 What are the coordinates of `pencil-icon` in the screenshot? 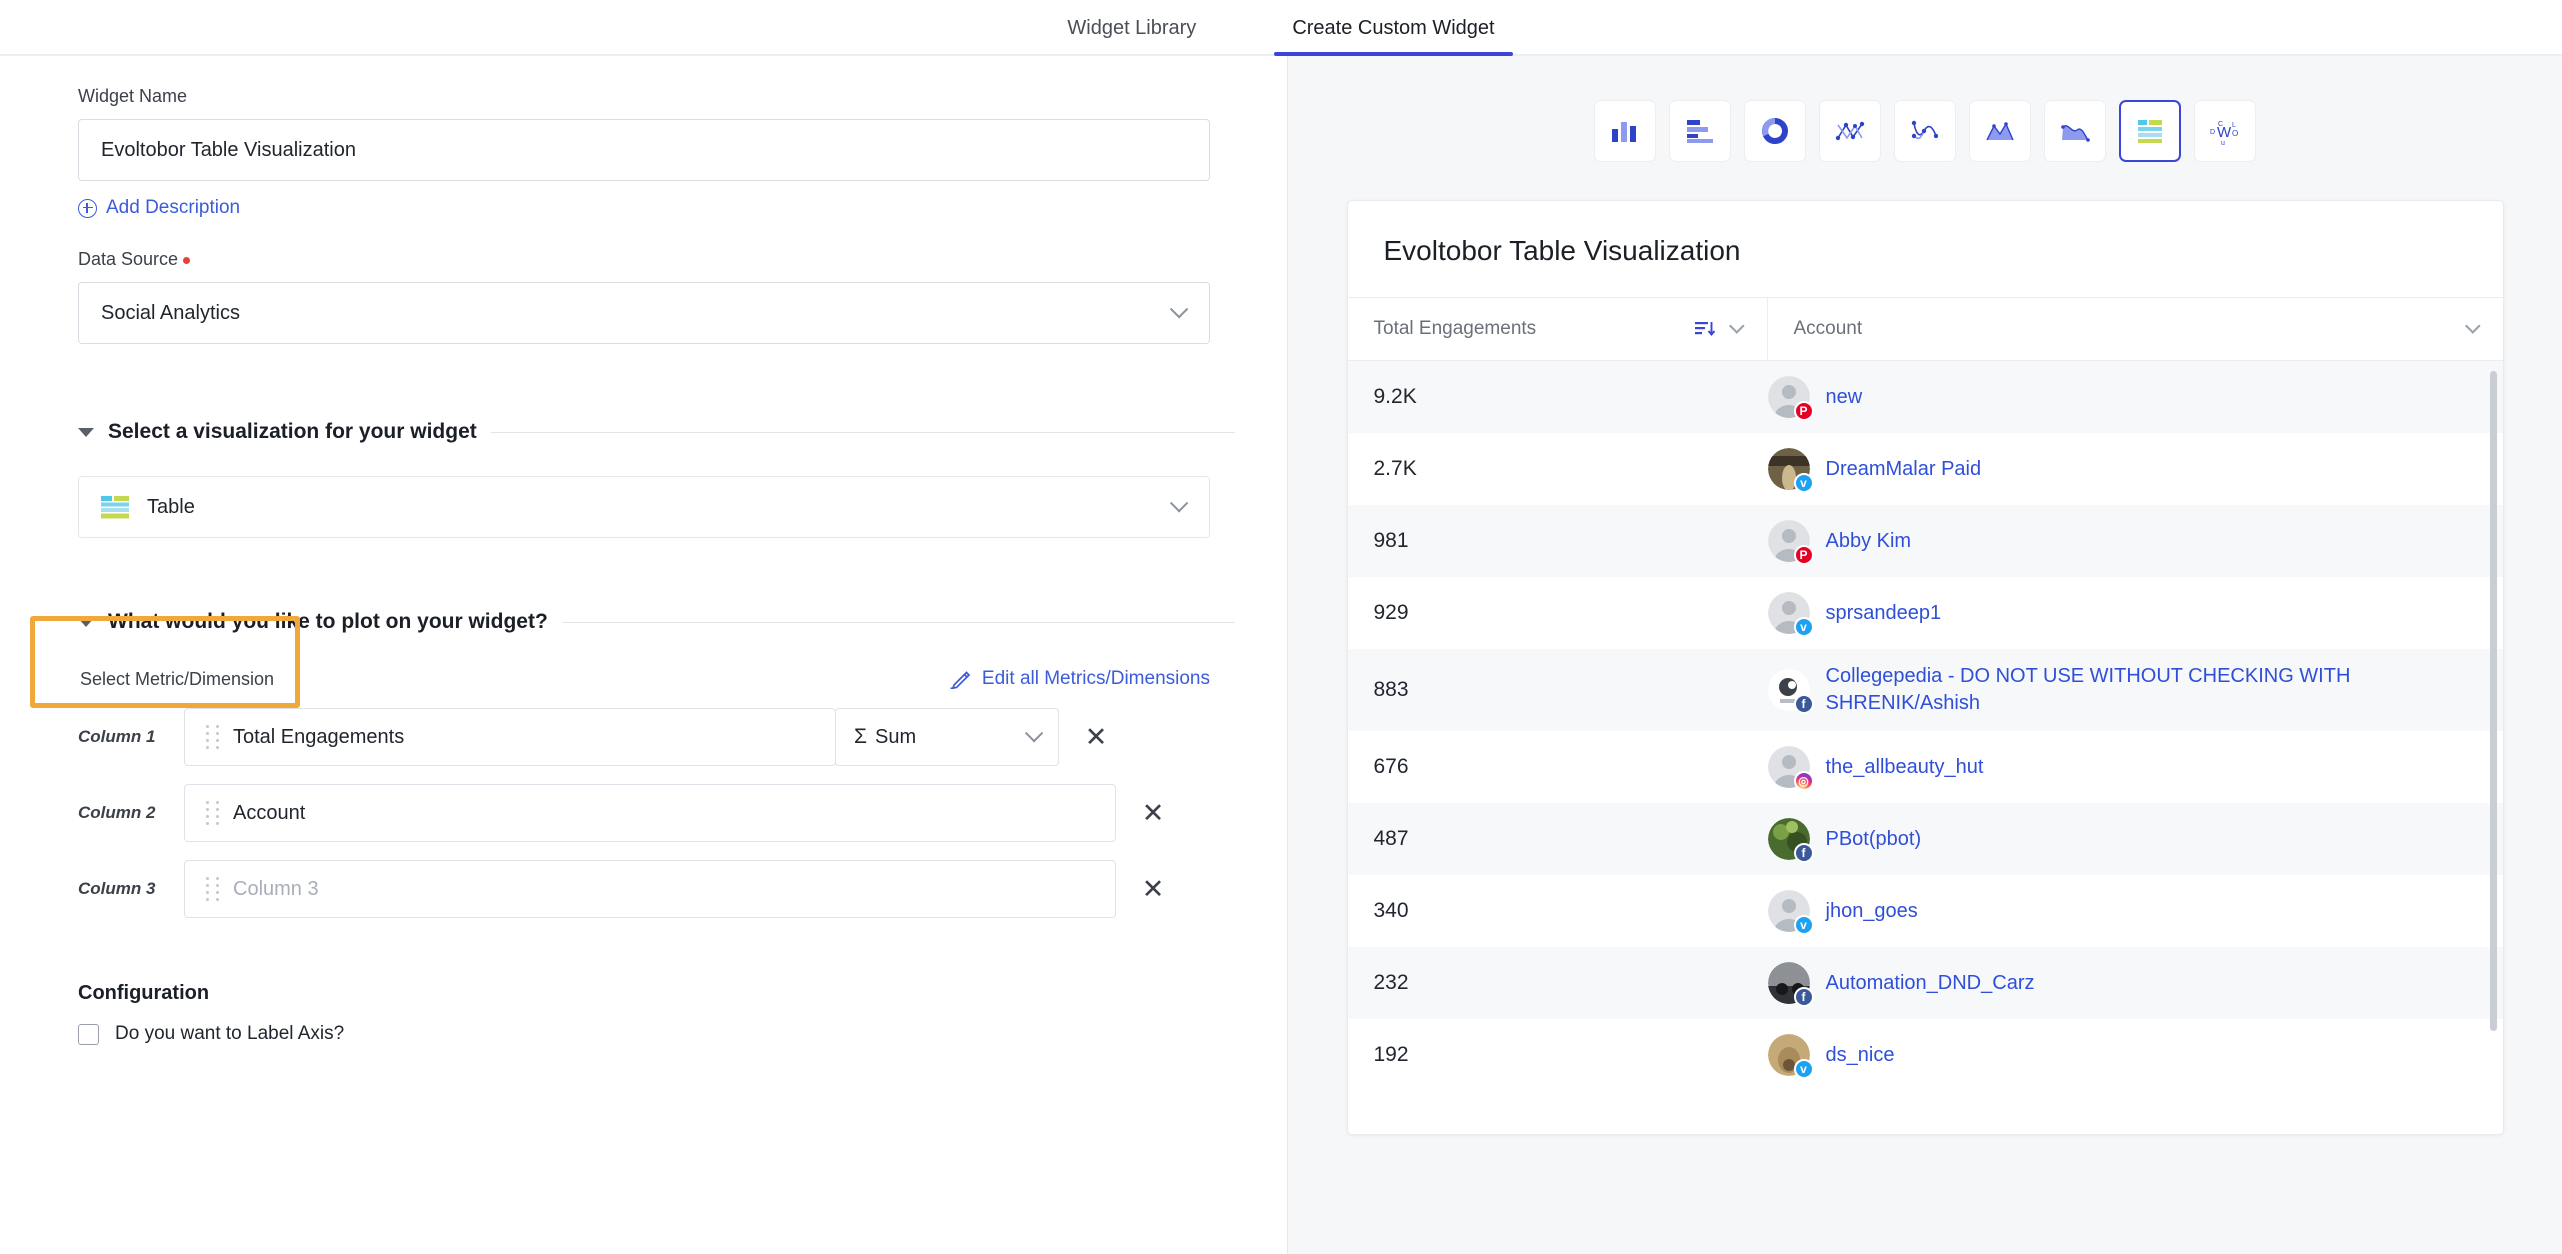 It's located at (960, 680).